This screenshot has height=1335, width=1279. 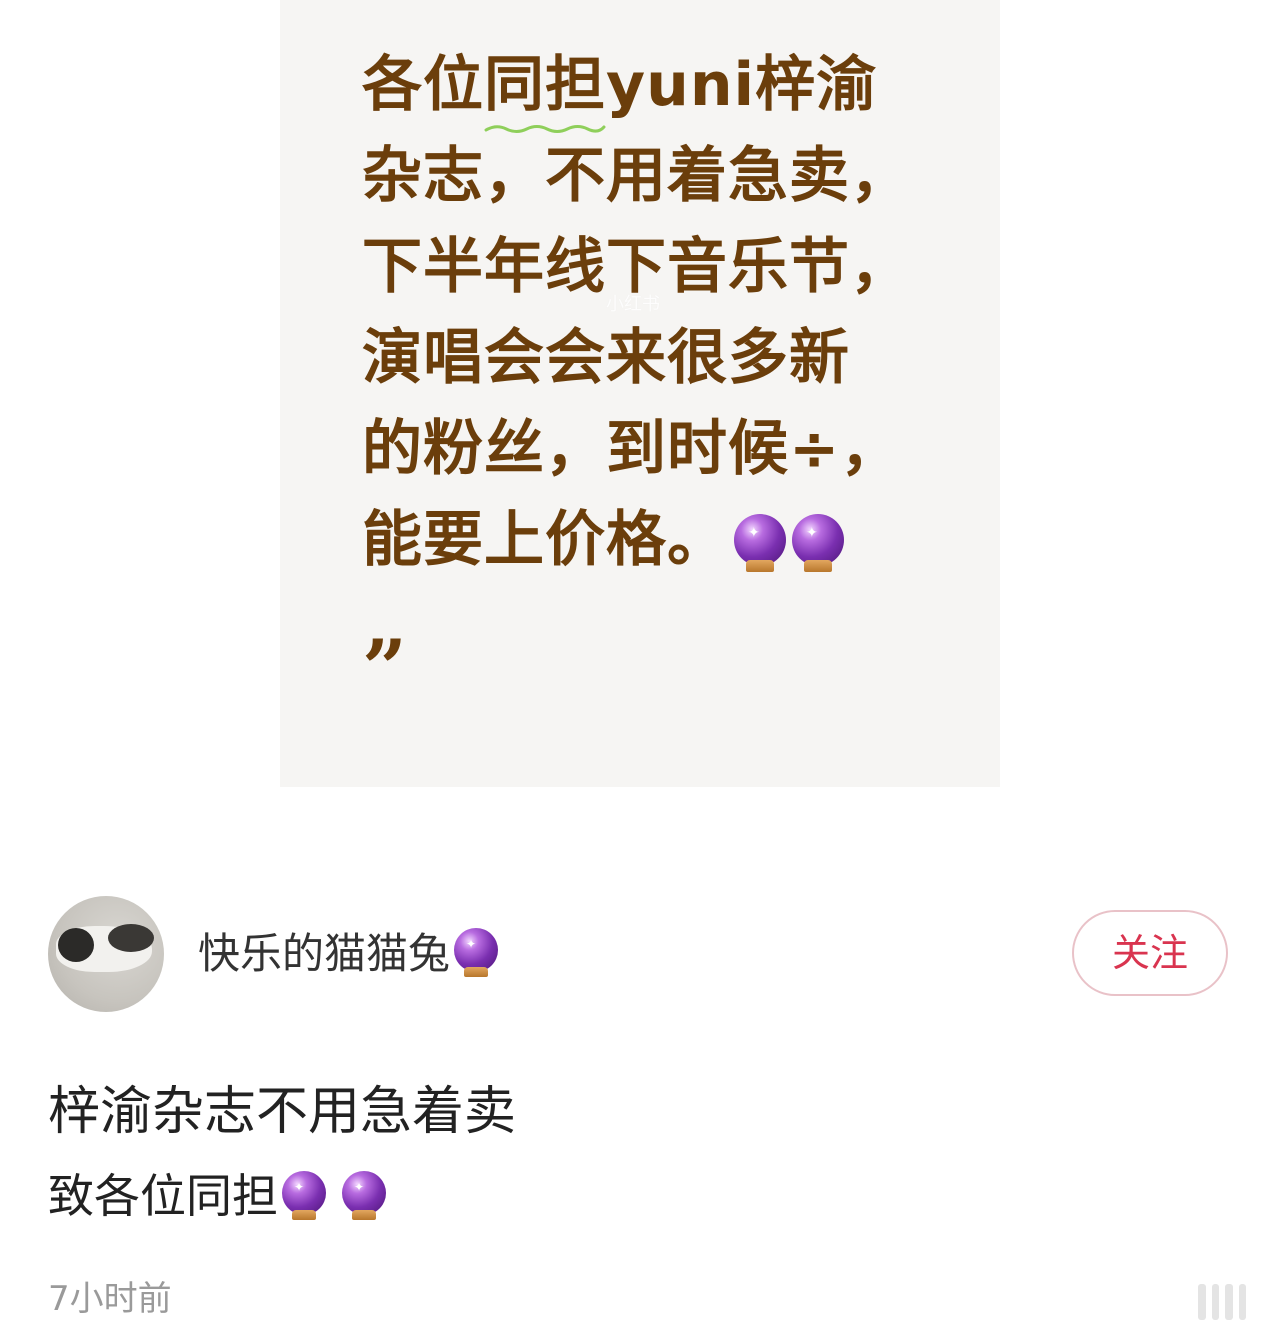 I want to click on post-title: 梓渝杂志不用急着卖, so click(x=282, y=1112).